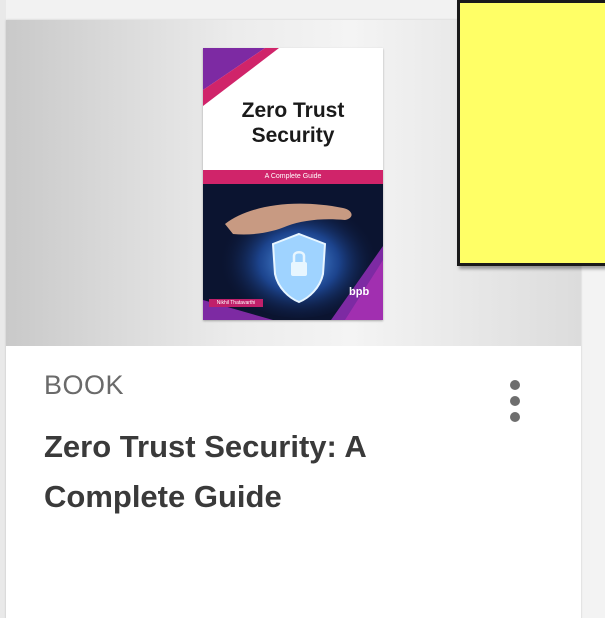 The height and width of the screenshot is (618, 605). I want to click on sticky-note, so click(531, 133).